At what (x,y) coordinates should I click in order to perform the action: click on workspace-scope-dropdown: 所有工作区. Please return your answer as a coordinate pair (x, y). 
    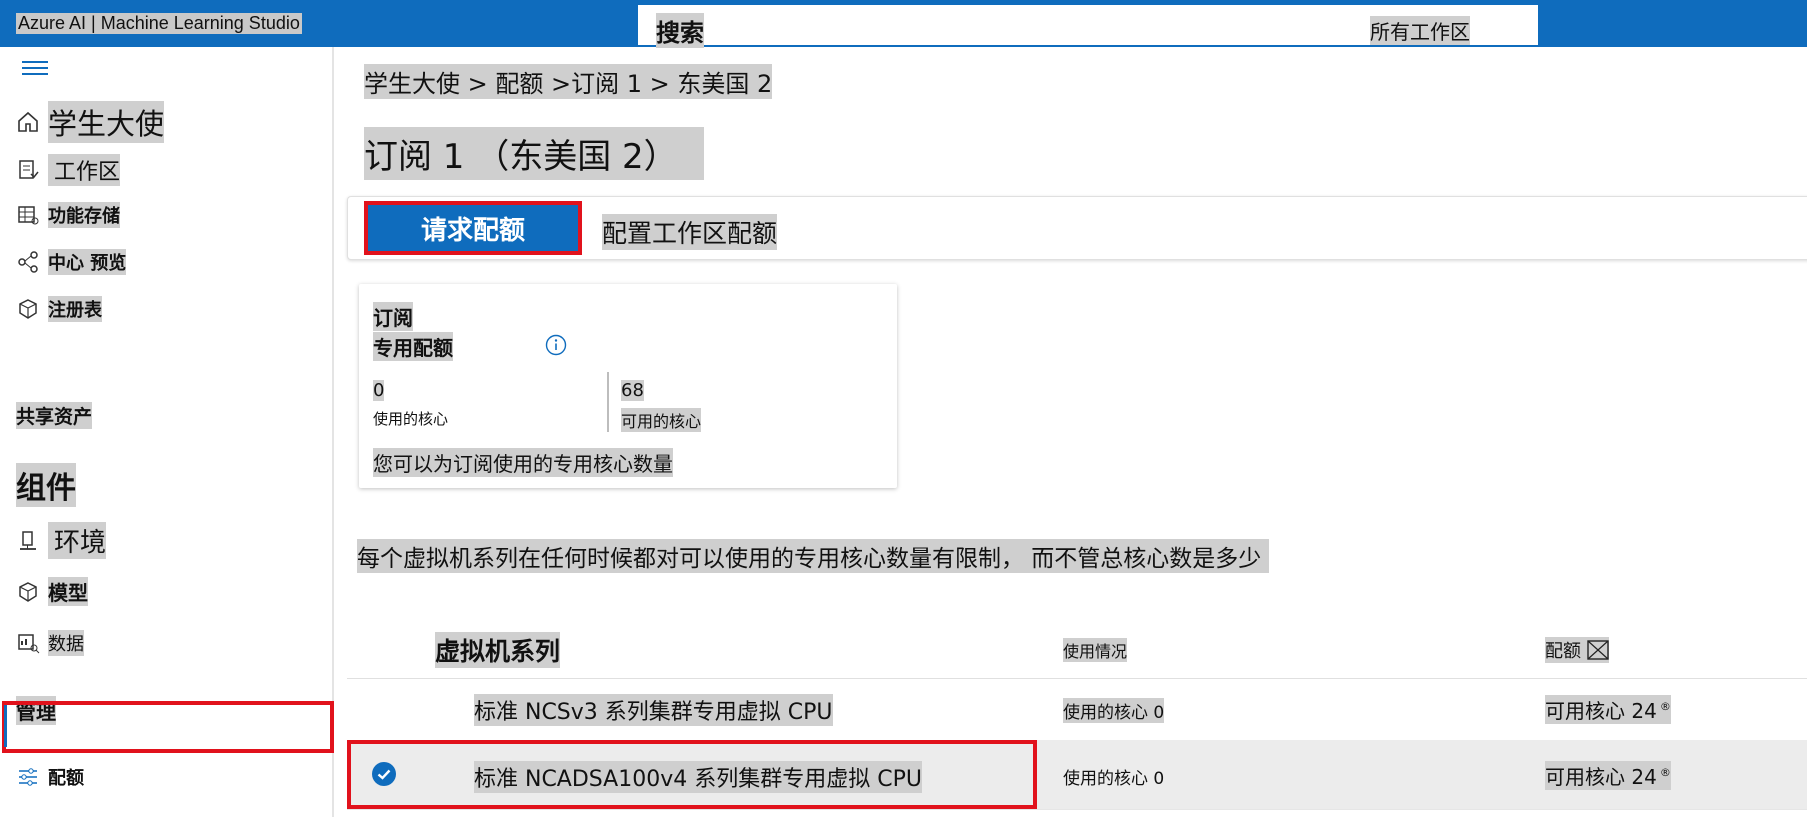
    Looking at the image, I should click on (1420, 30).